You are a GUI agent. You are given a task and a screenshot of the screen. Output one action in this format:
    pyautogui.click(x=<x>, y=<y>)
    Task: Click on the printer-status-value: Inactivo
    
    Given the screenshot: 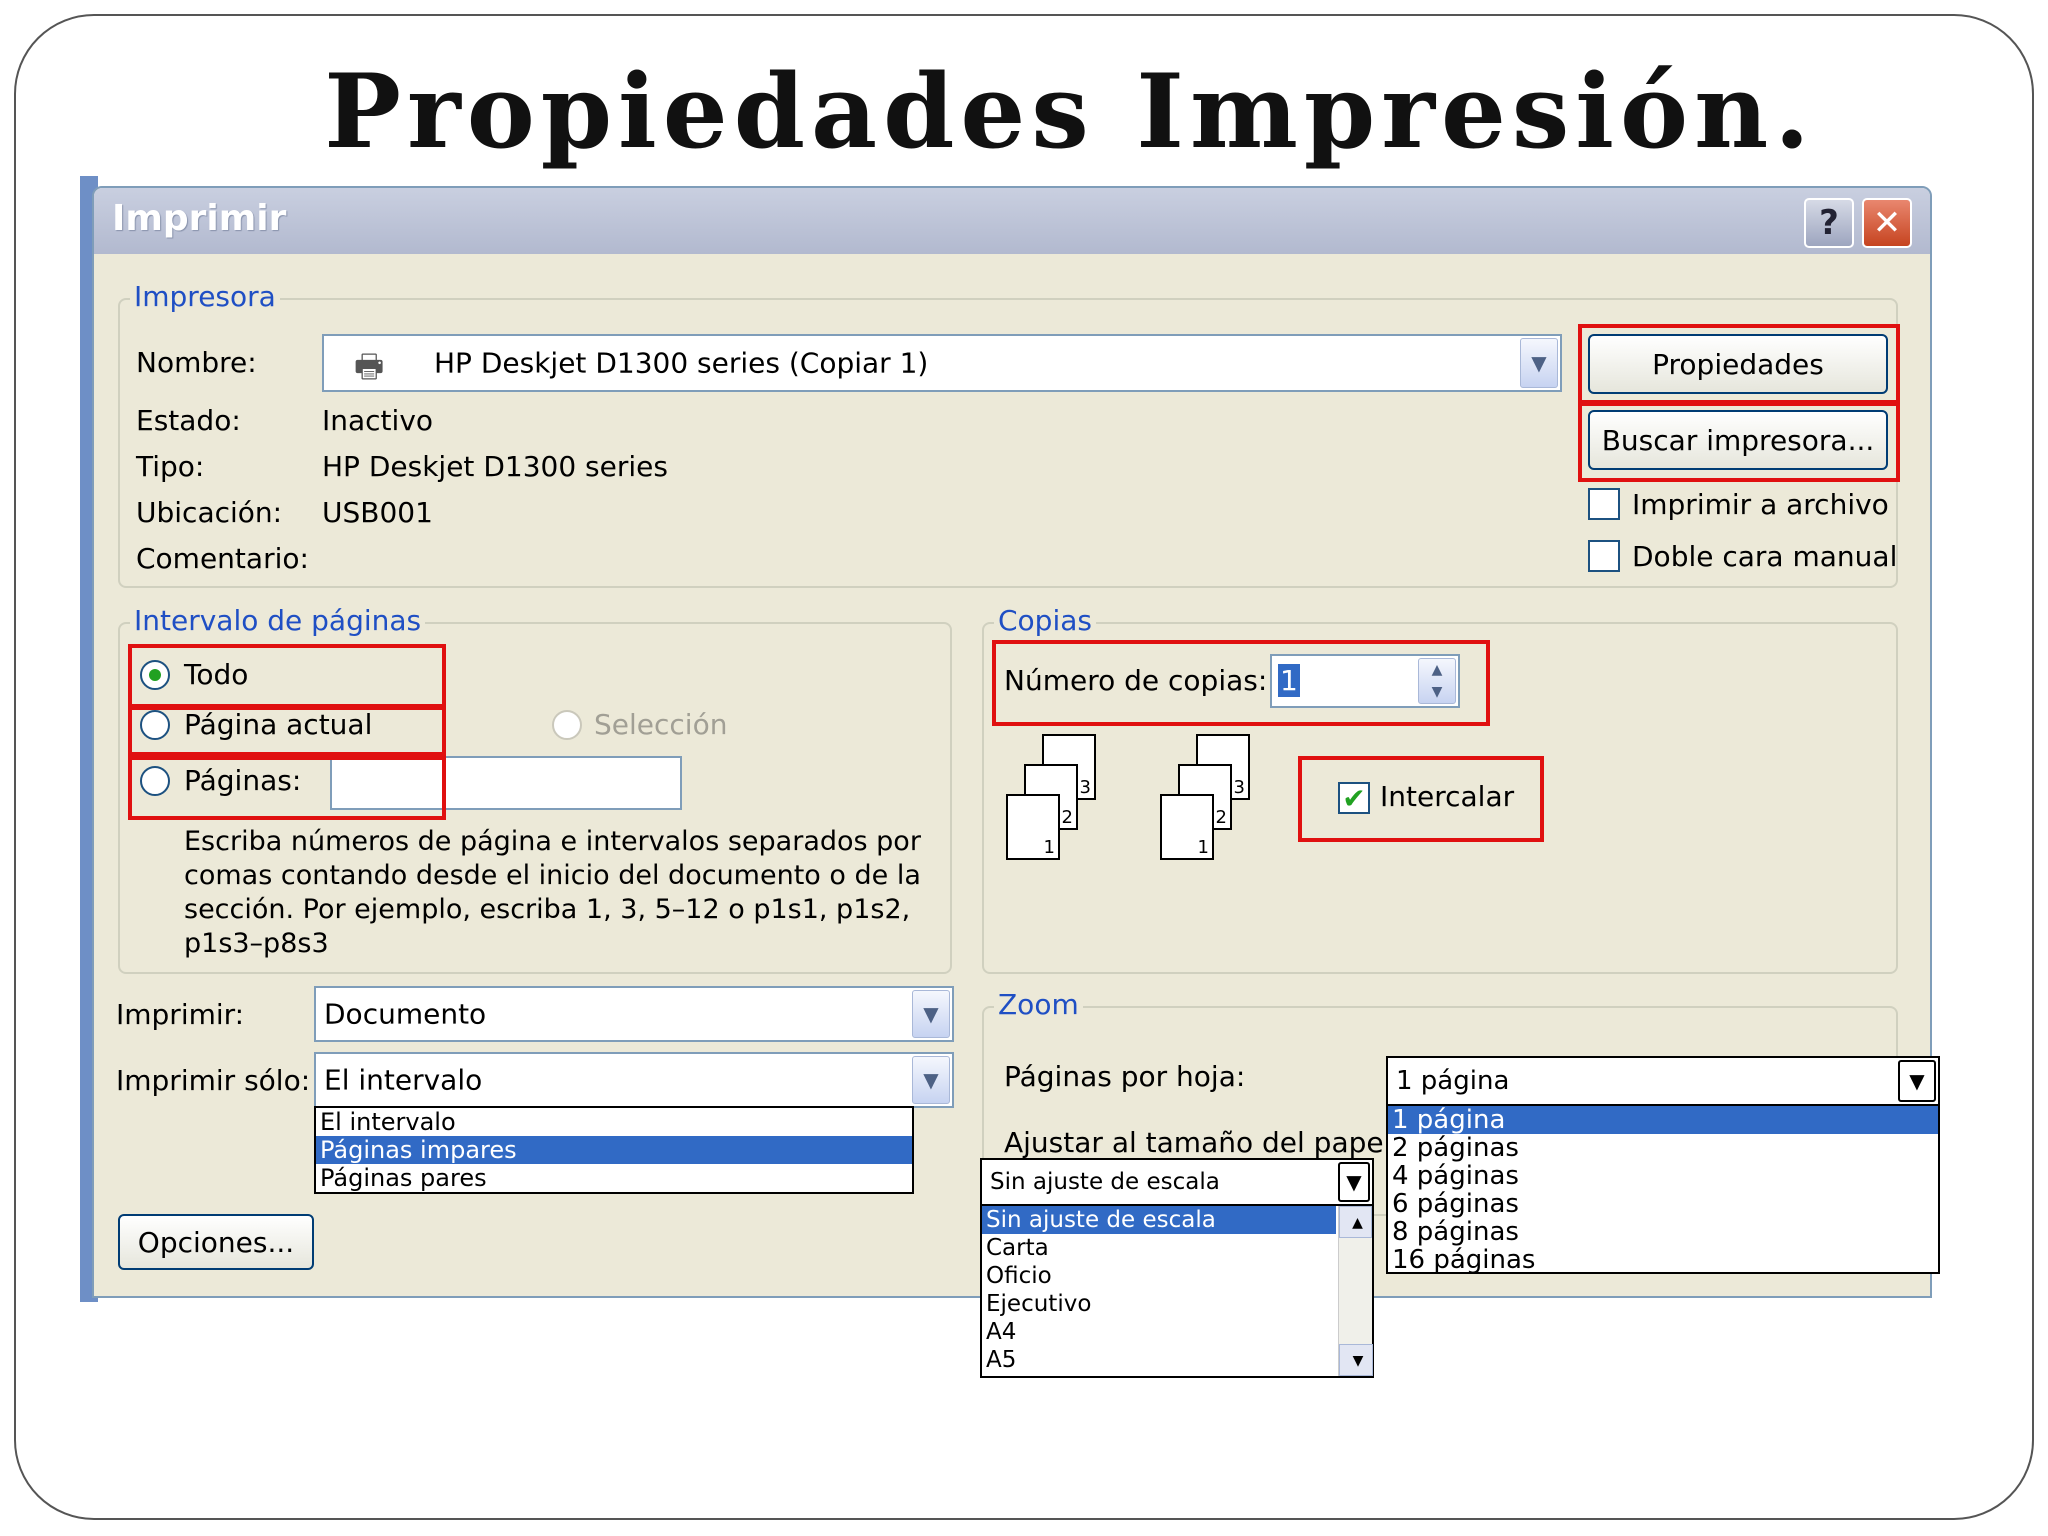 What is the action you would take?
    pyautogui.click(x=378, y=420)
    